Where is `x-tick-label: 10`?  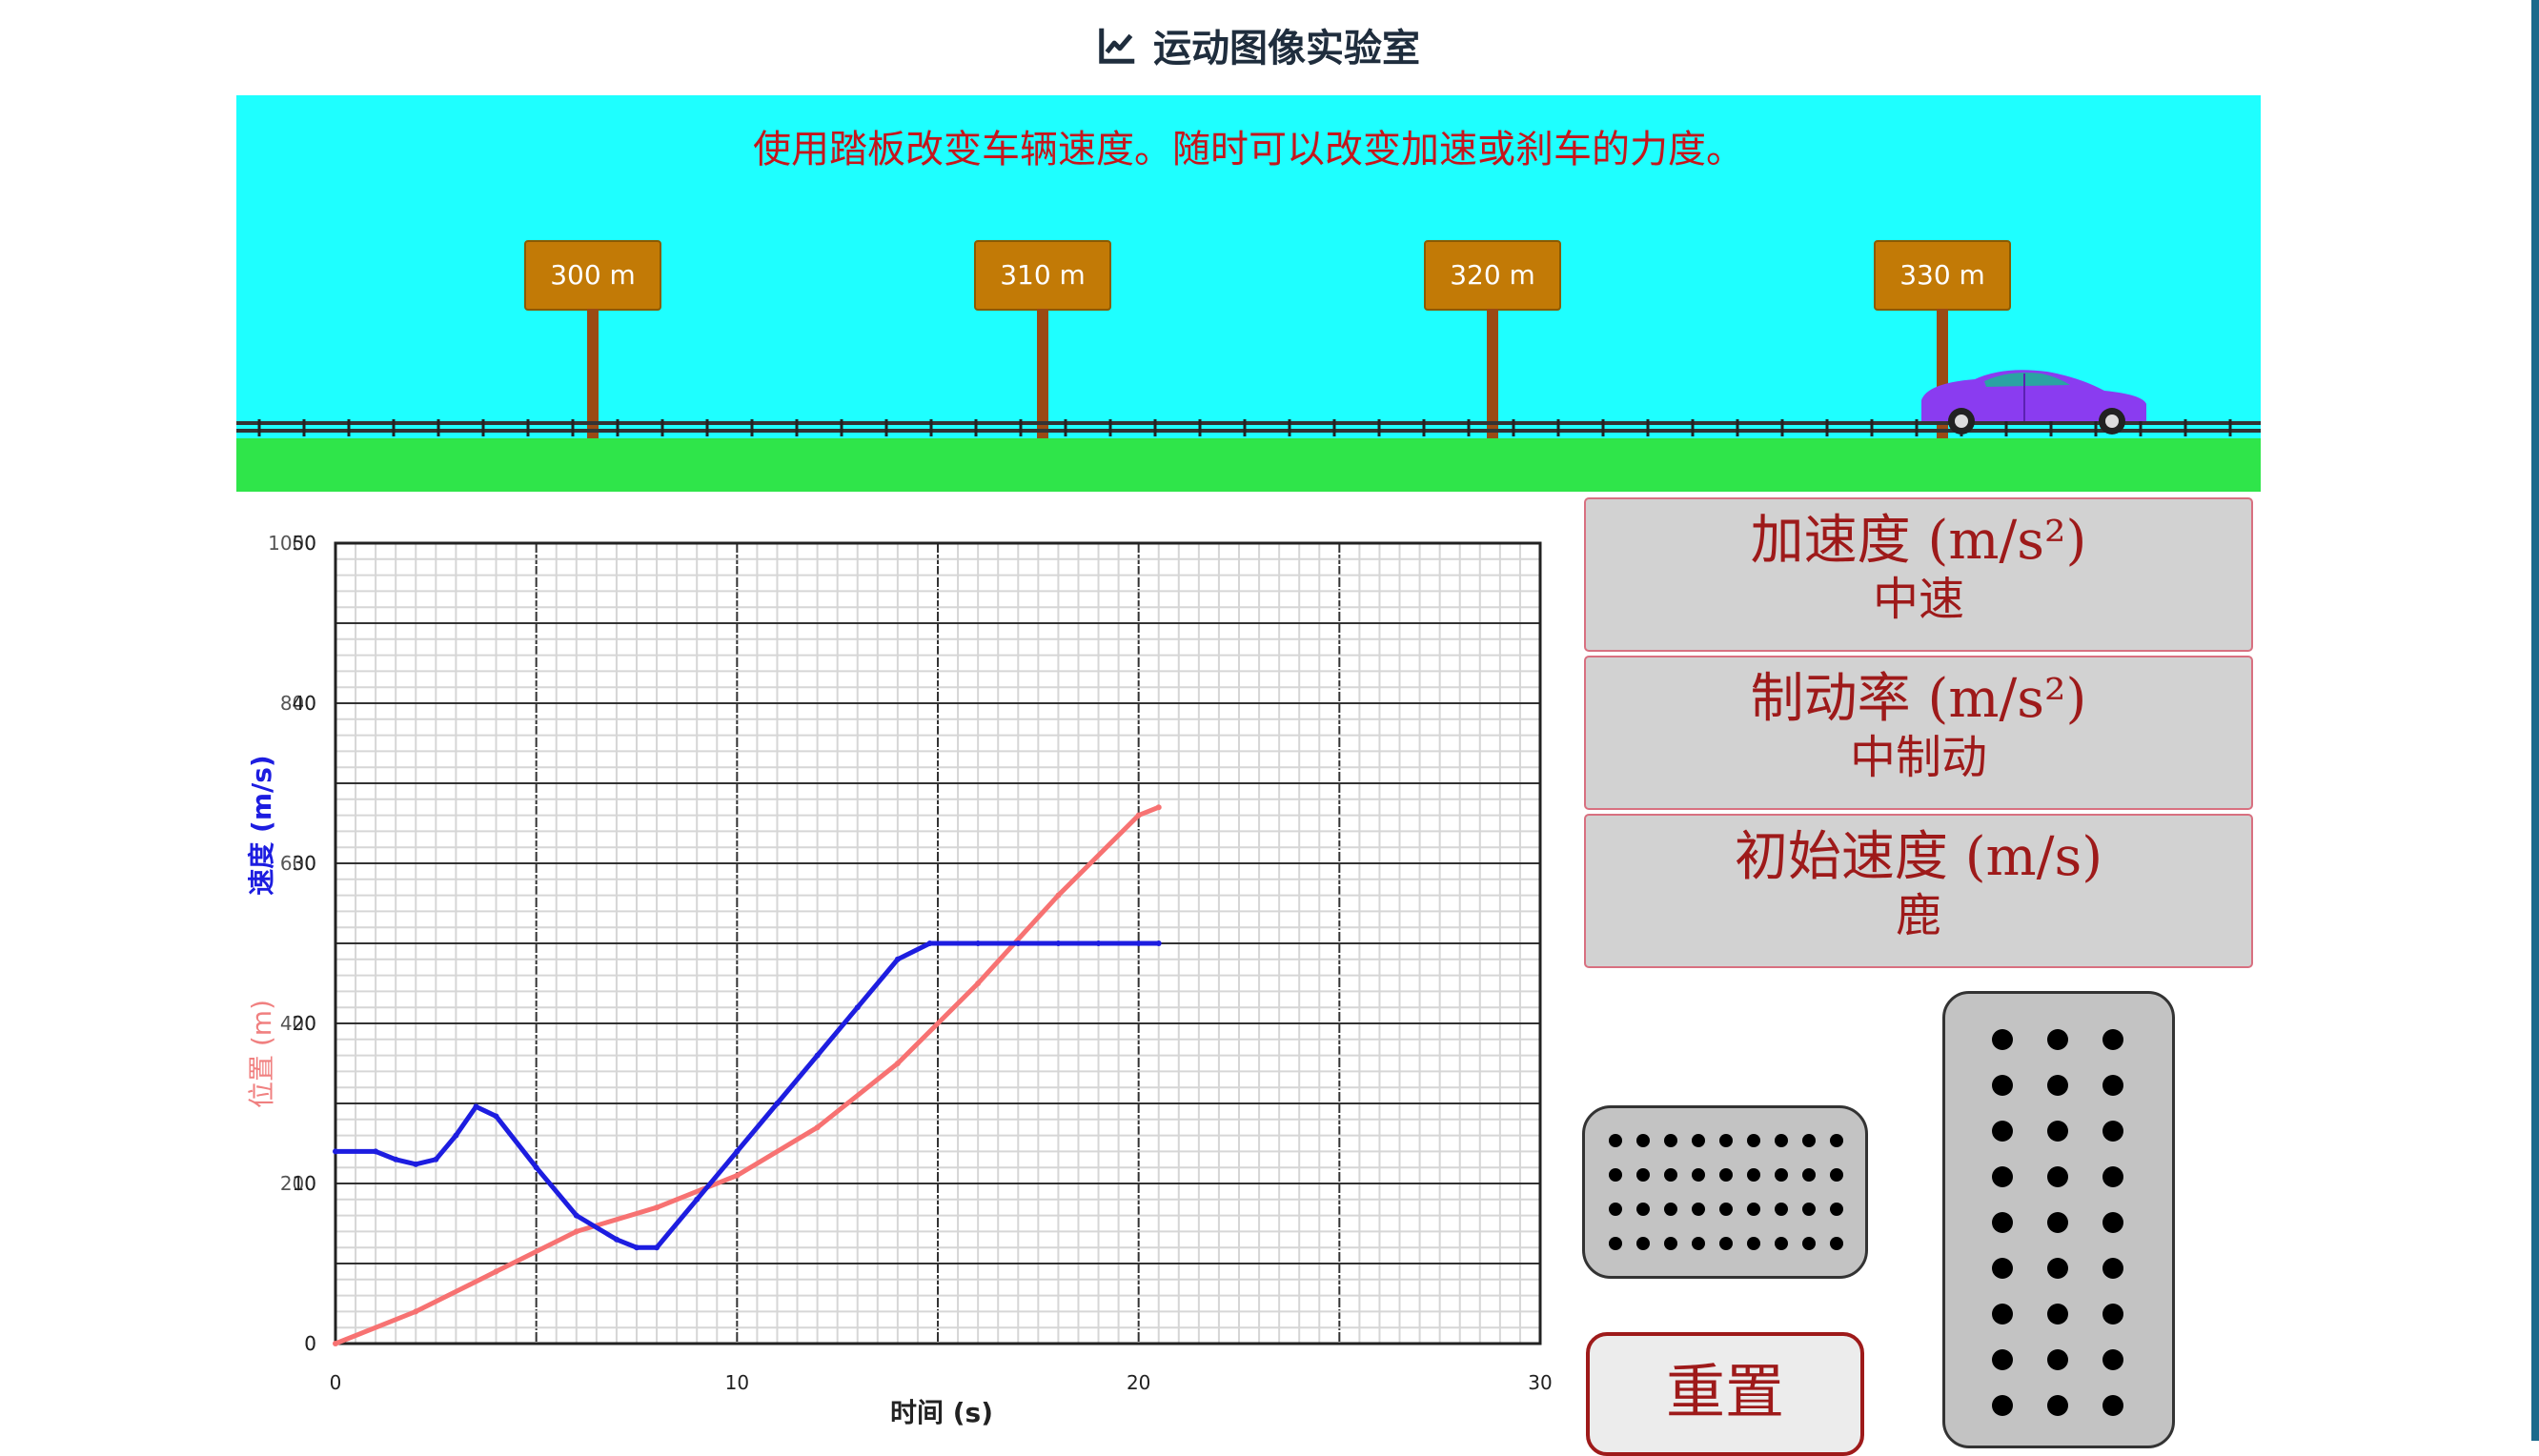 x-tick-label: 10 is located at coordinates (737, 1383).